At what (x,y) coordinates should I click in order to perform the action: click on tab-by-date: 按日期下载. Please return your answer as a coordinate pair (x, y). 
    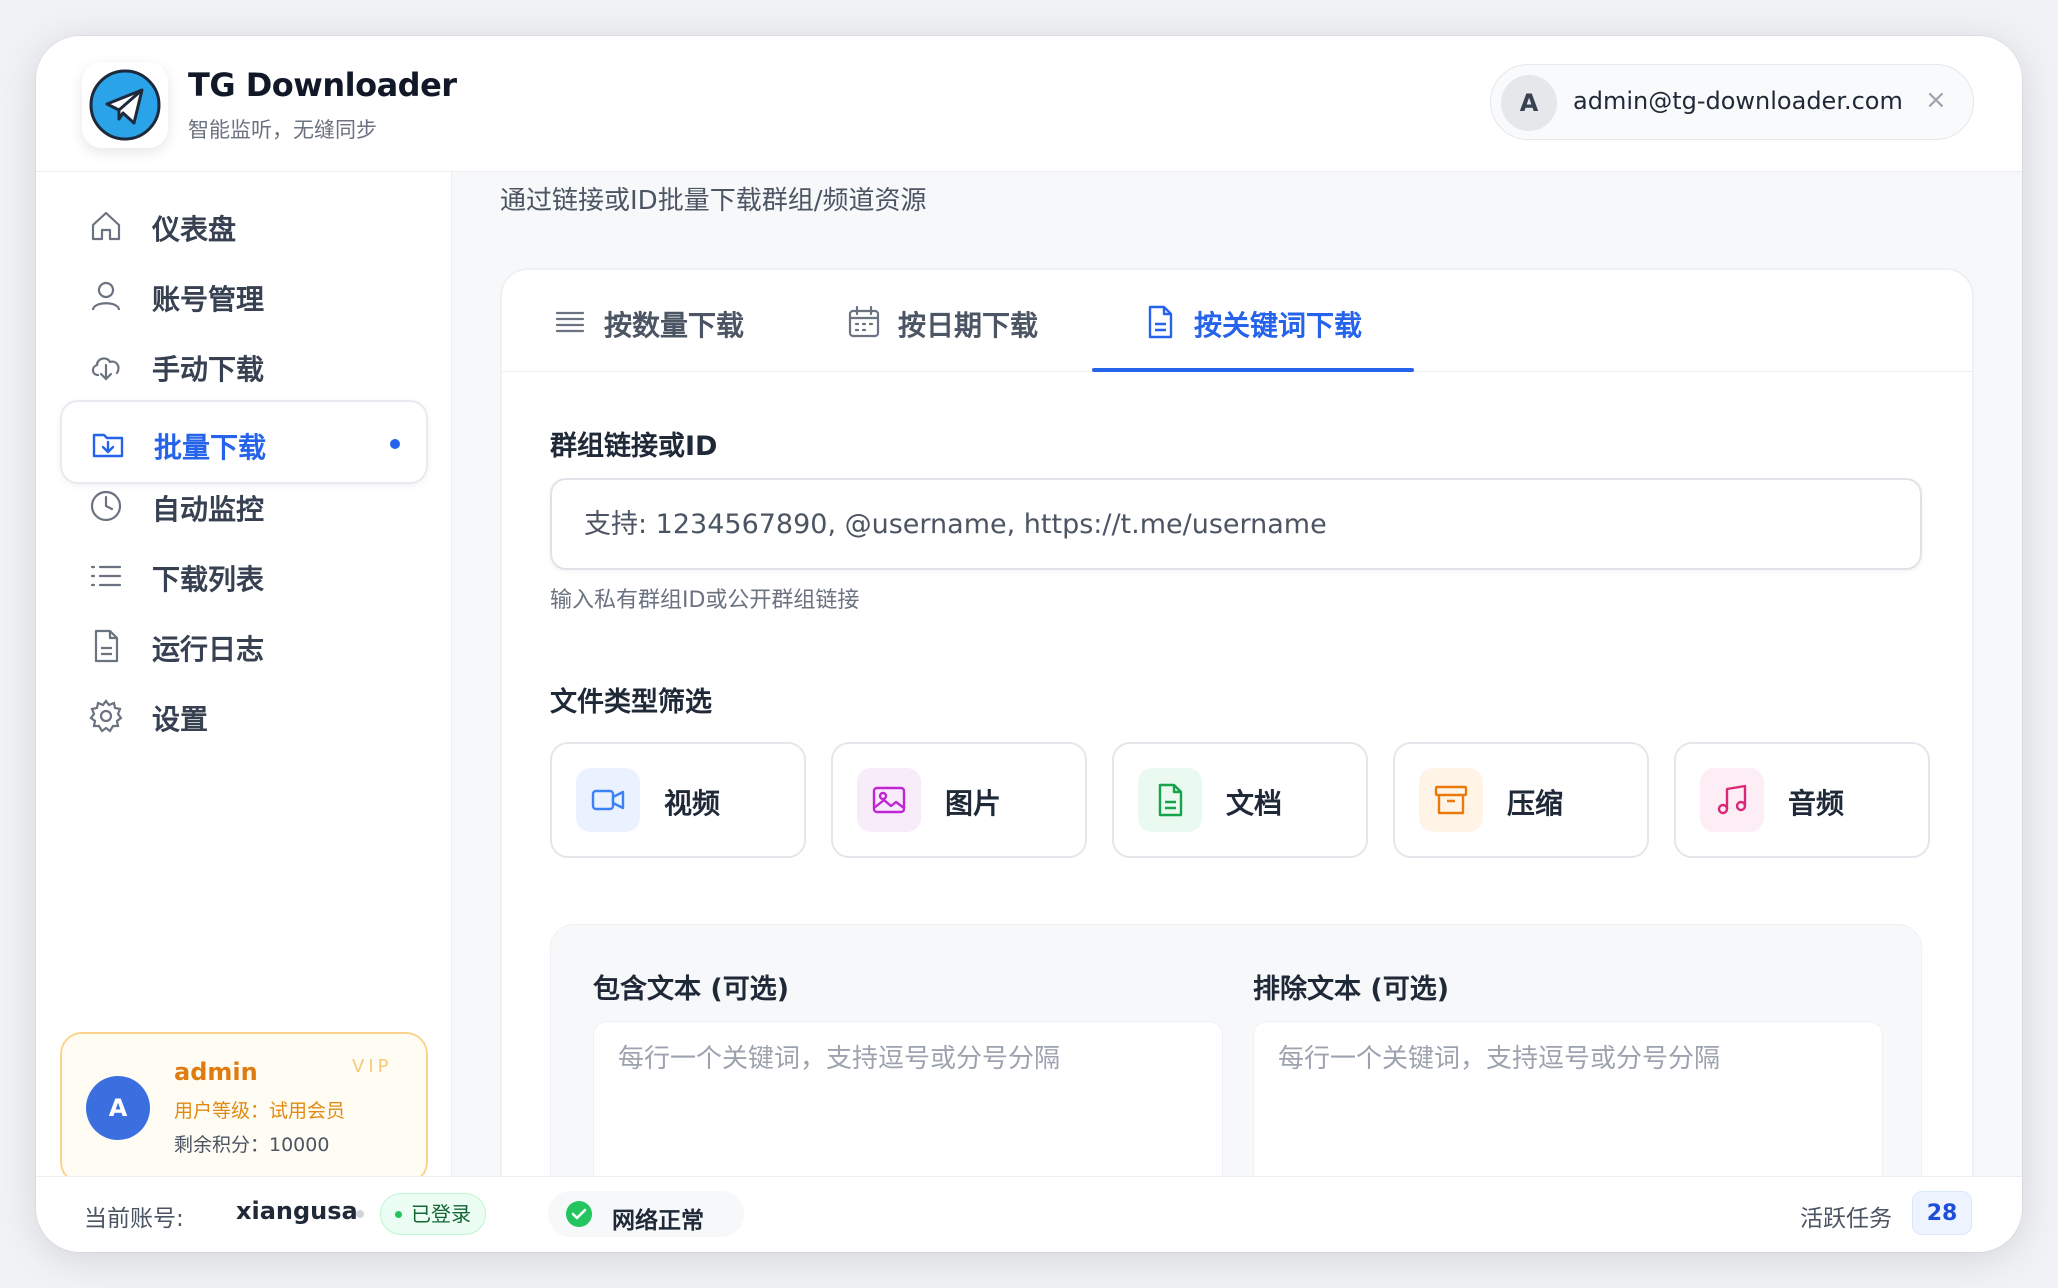
    Looking at the image, I should click on (956, 321).